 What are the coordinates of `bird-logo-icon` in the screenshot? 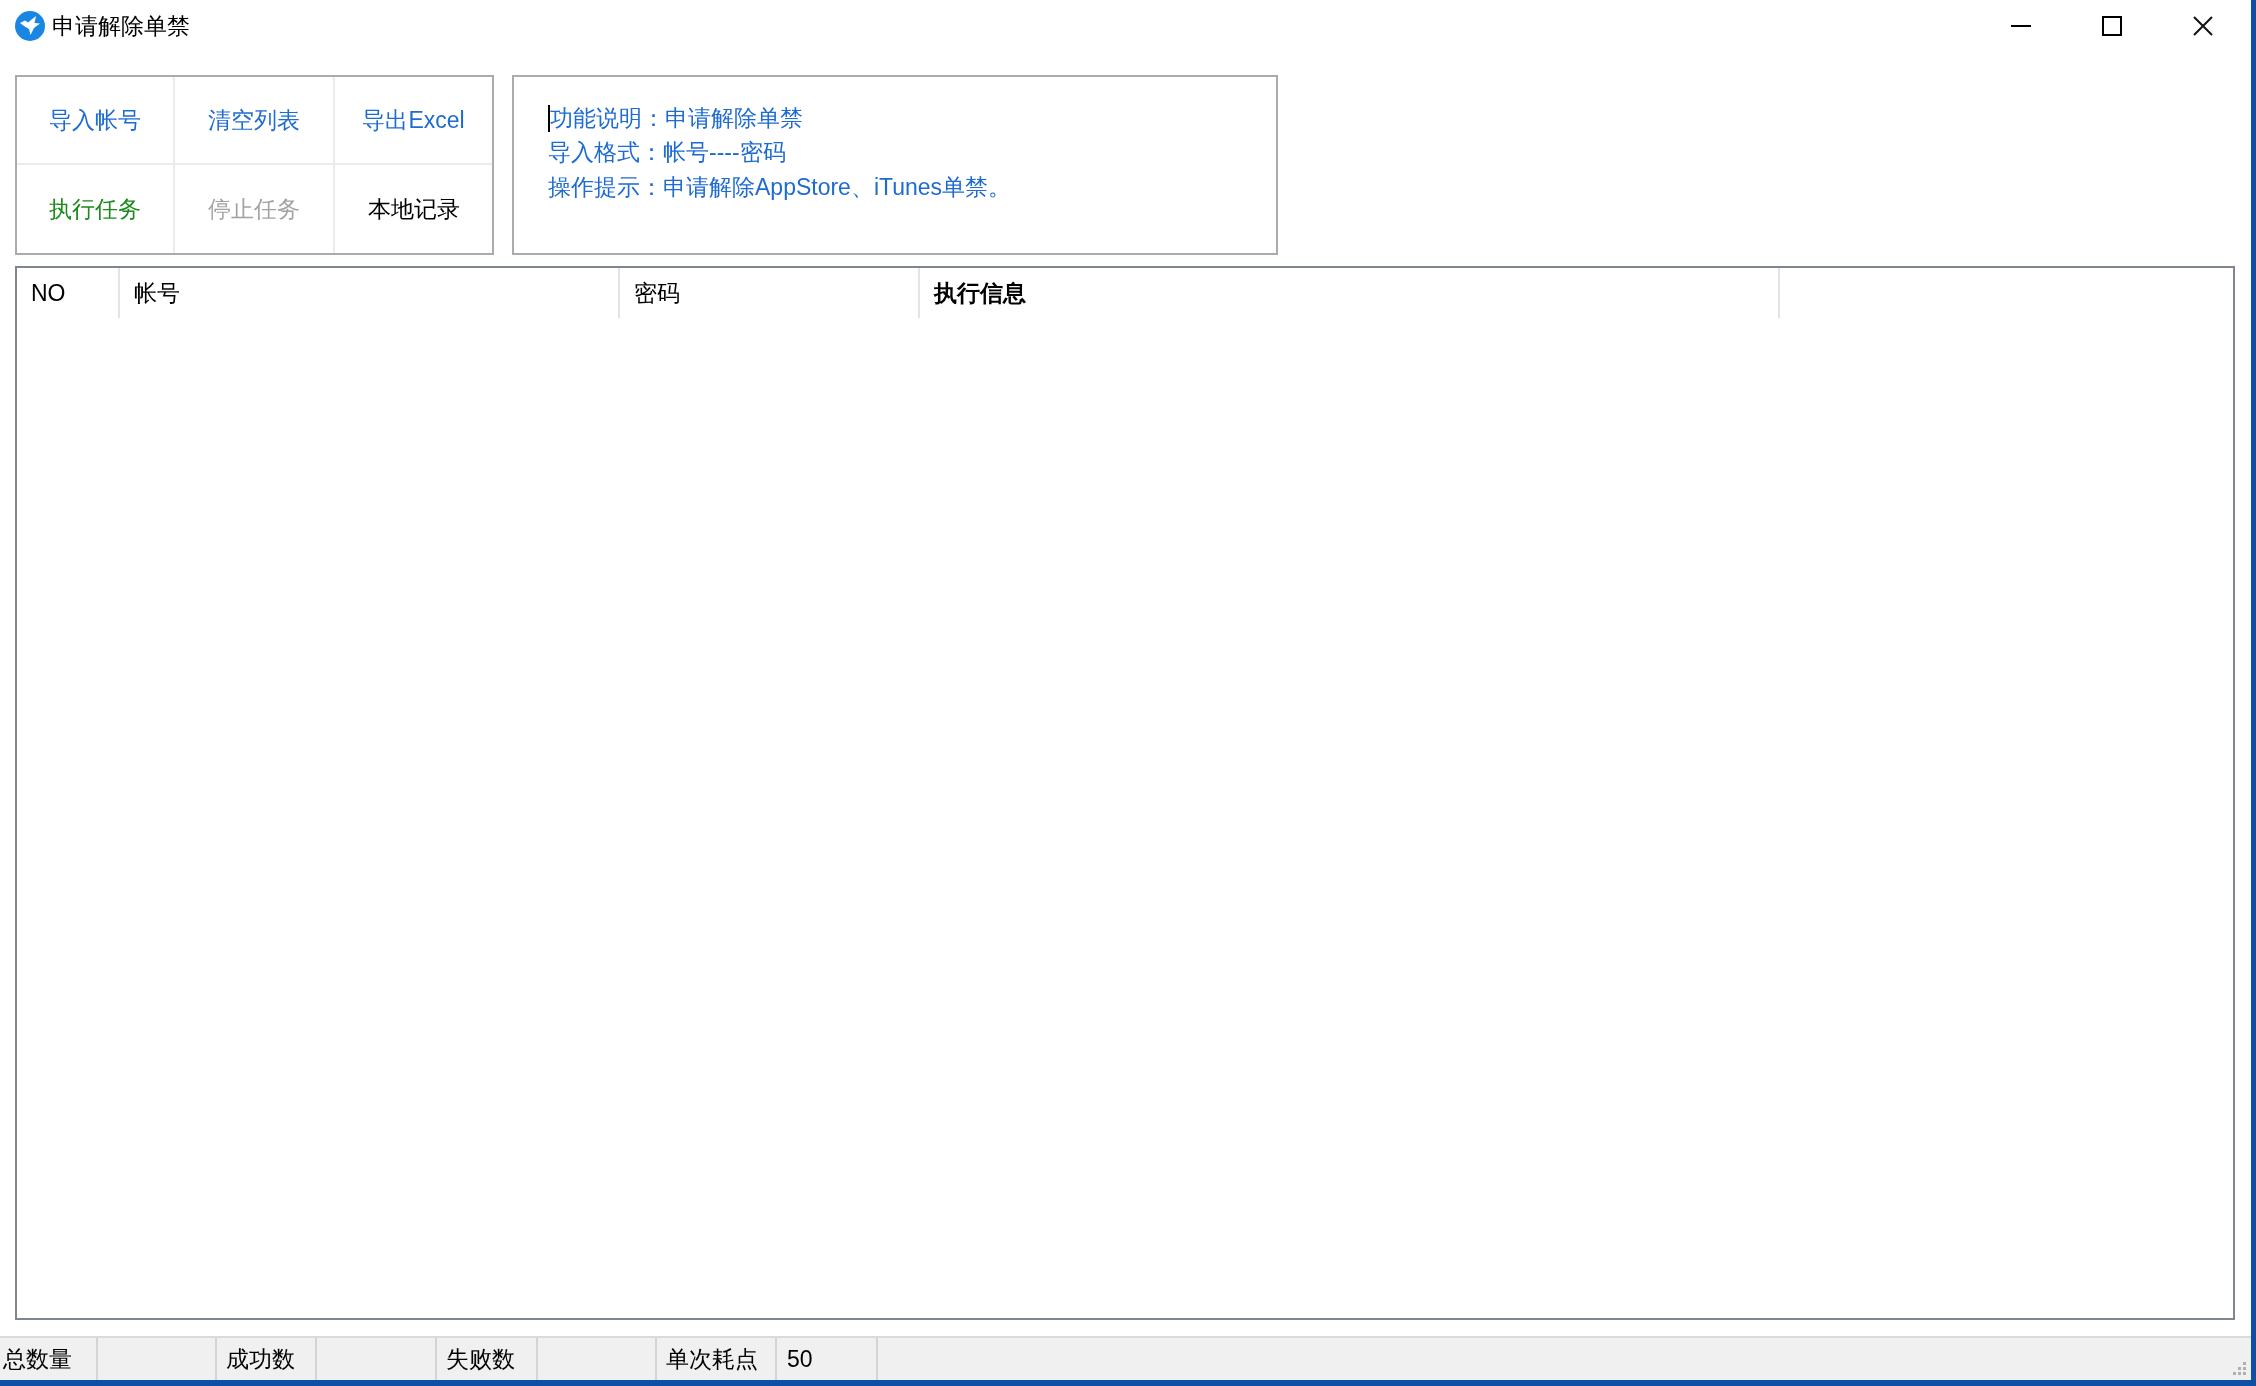 It's located at (30, 26).